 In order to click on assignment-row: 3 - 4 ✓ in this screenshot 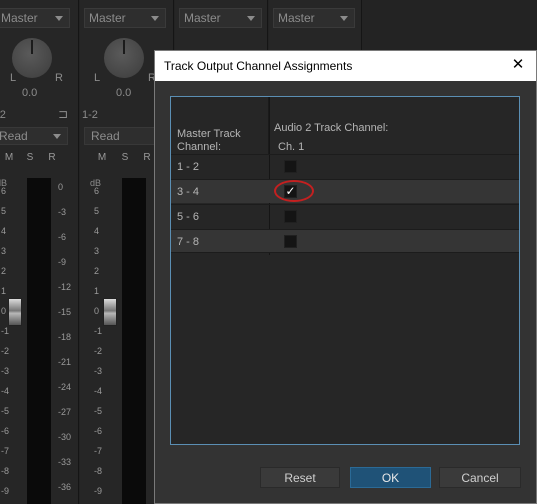, I will do `click(345, 191)`.